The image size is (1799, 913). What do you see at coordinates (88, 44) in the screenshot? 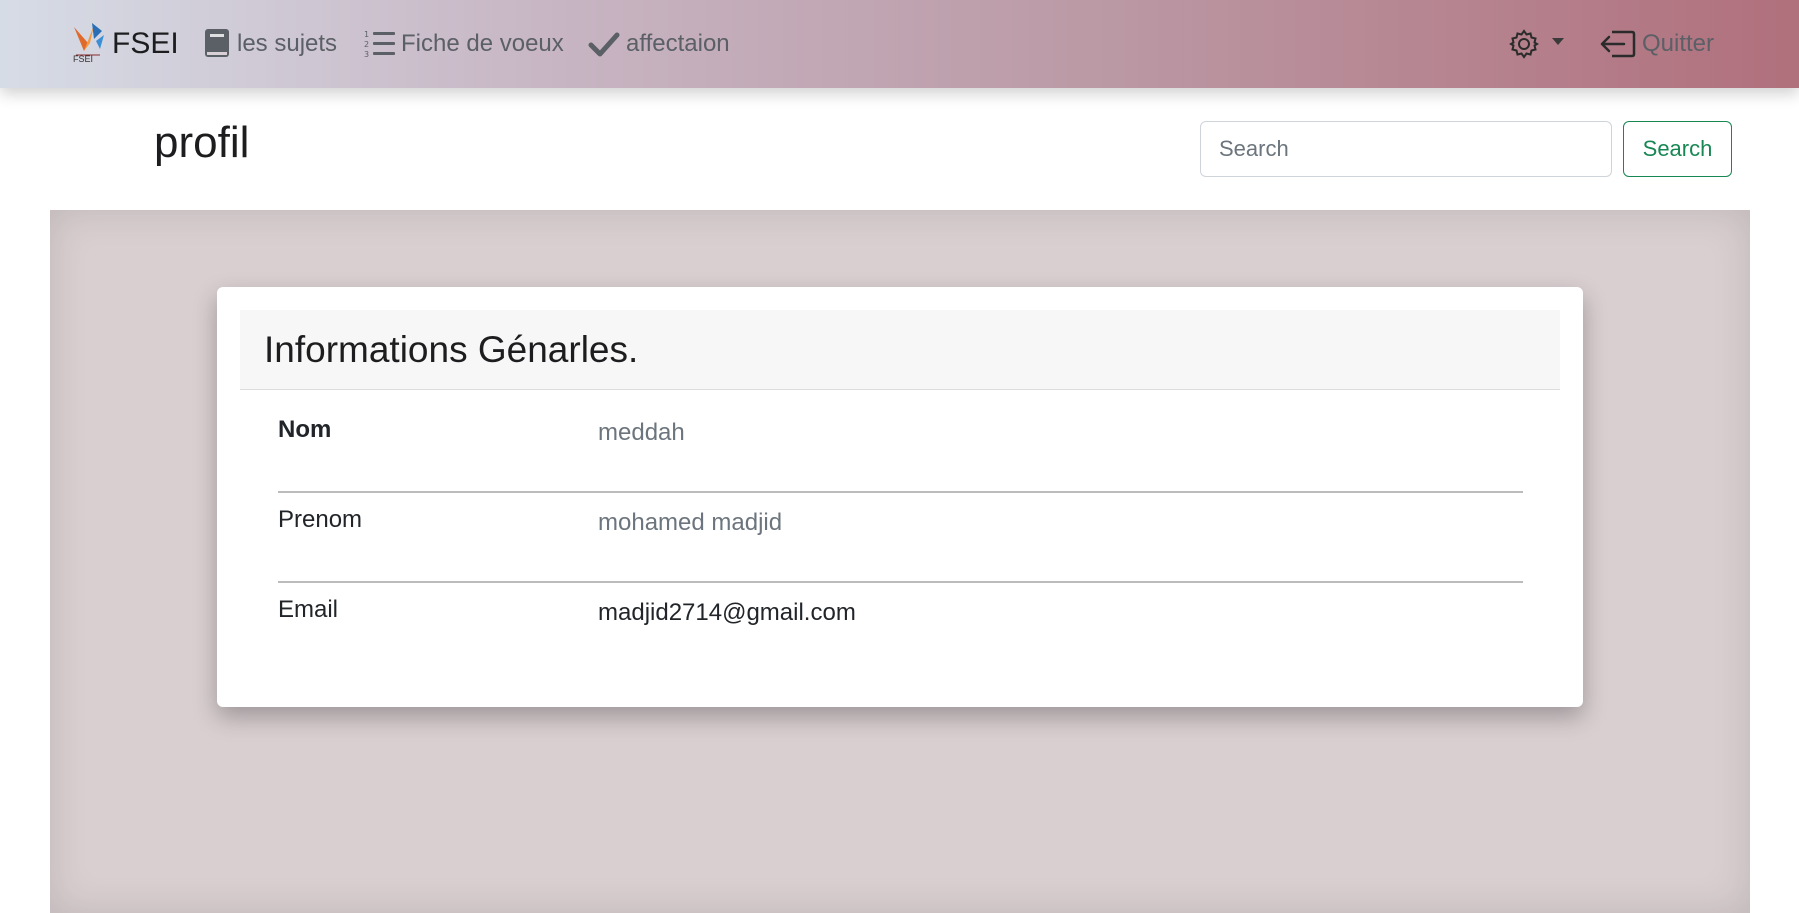
I see `fsei-logo-icon: FSEI` at bounding box center [88, 44].